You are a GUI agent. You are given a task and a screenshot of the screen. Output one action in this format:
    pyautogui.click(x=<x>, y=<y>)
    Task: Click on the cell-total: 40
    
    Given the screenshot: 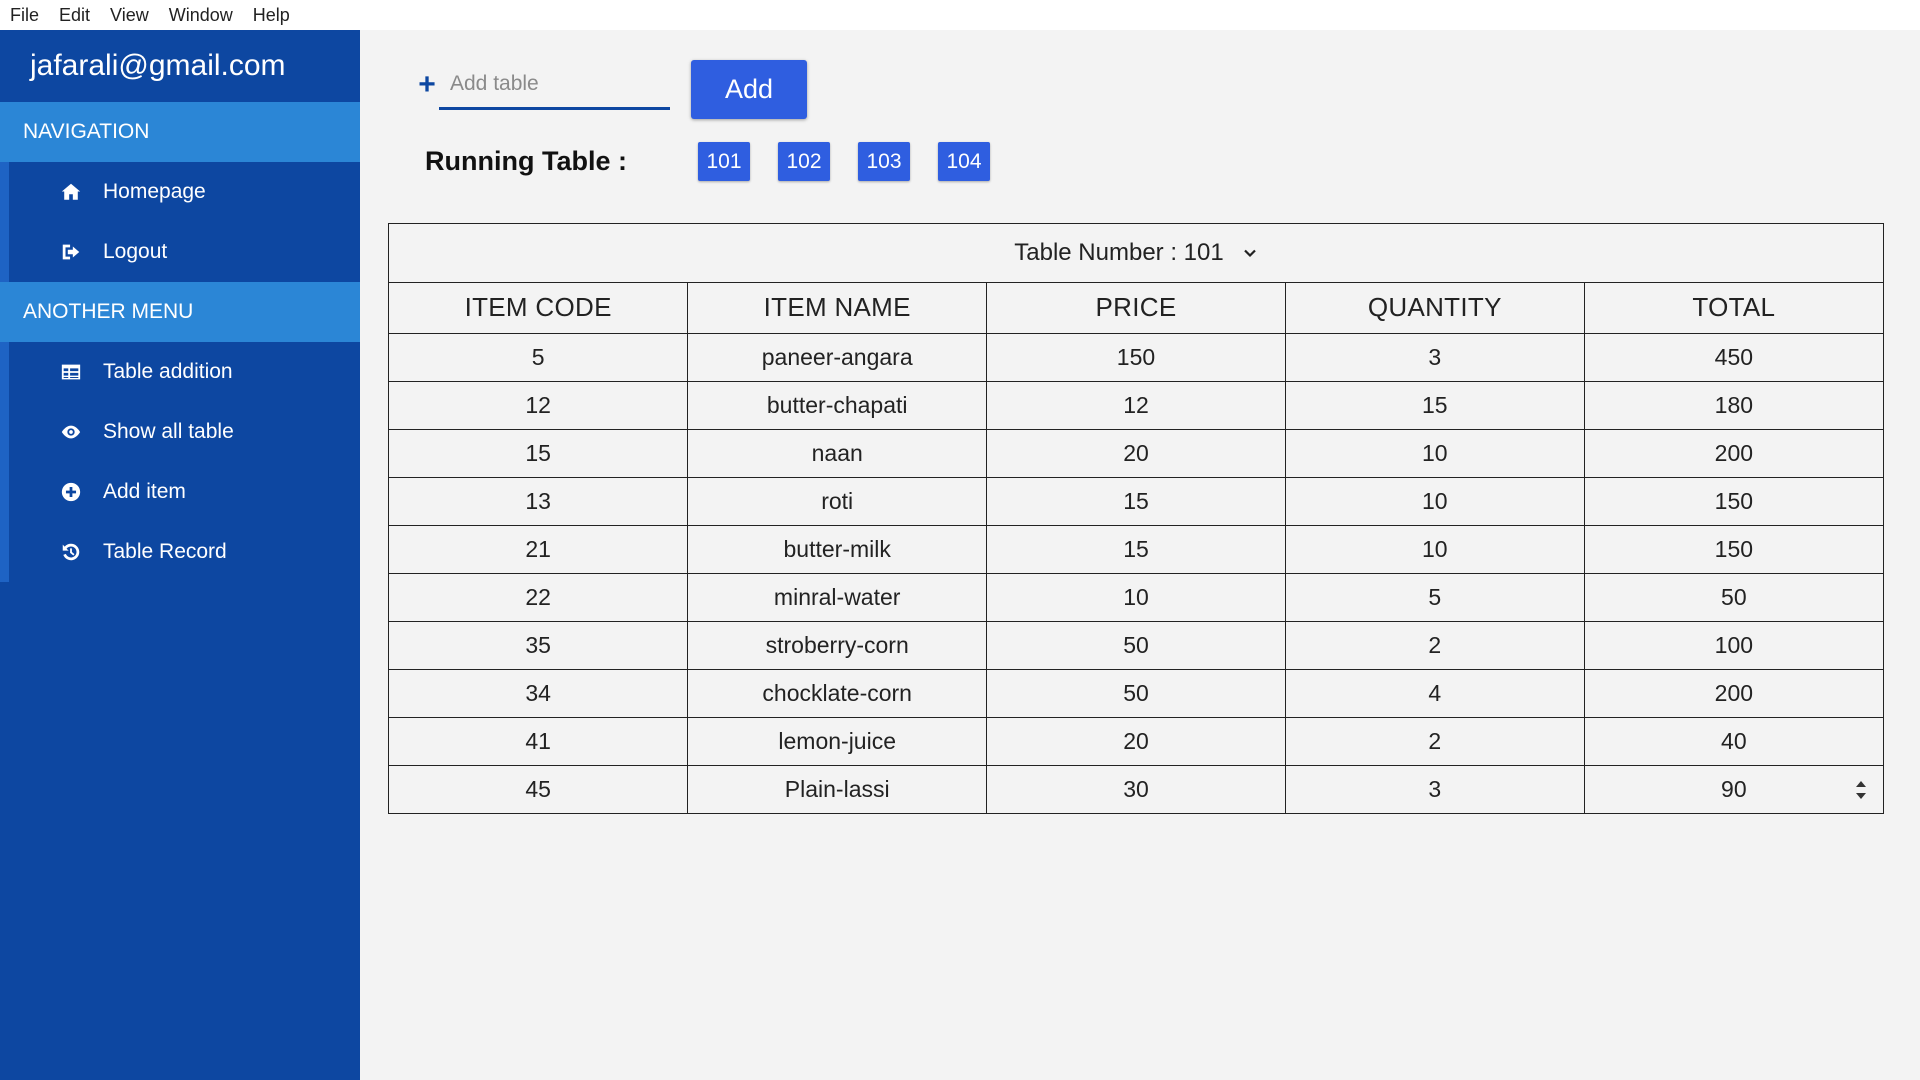 What is the action you would take?
    pyautogui.click(x=1733, y=741)
    